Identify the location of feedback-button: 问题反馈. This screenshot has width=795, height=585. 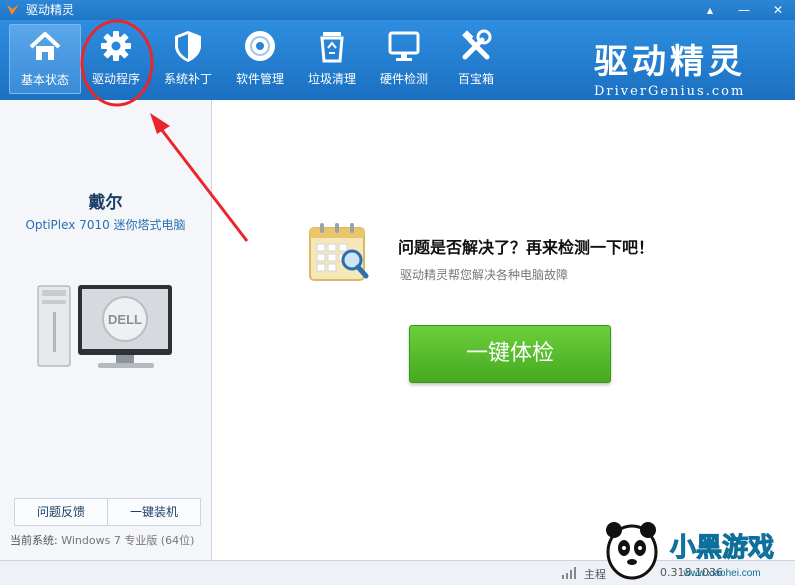
(61, 512).